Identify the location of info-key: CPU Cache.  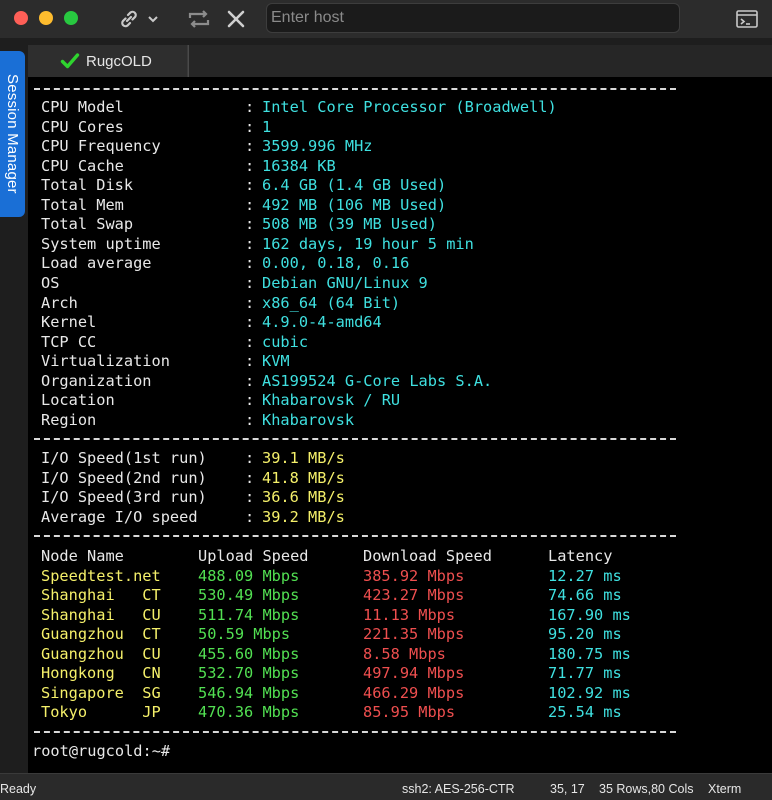
(82, 165).